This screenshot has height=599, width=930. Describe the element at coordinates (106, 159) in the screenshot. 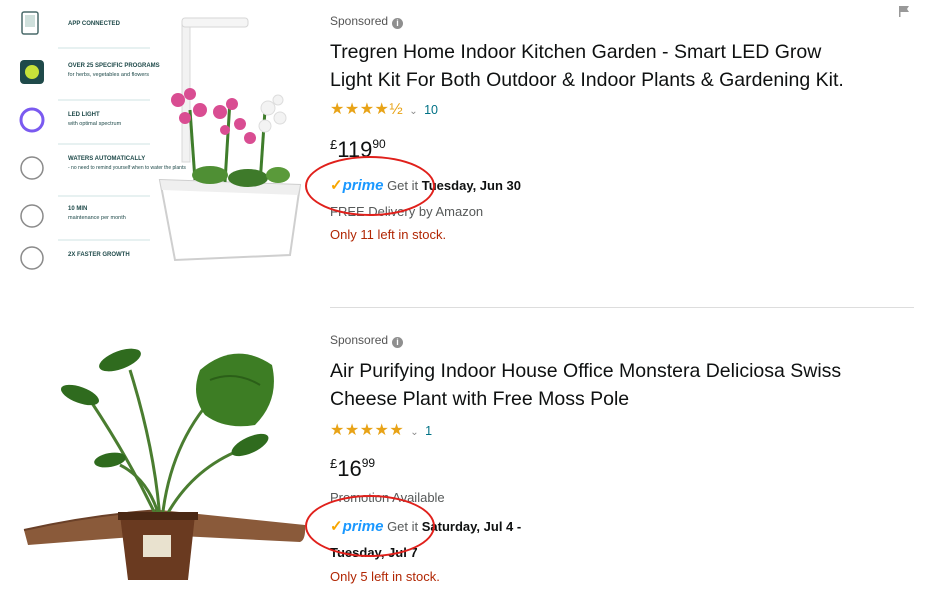

I see `svg-text: WATERS AUTOMATICALLY` at that location.